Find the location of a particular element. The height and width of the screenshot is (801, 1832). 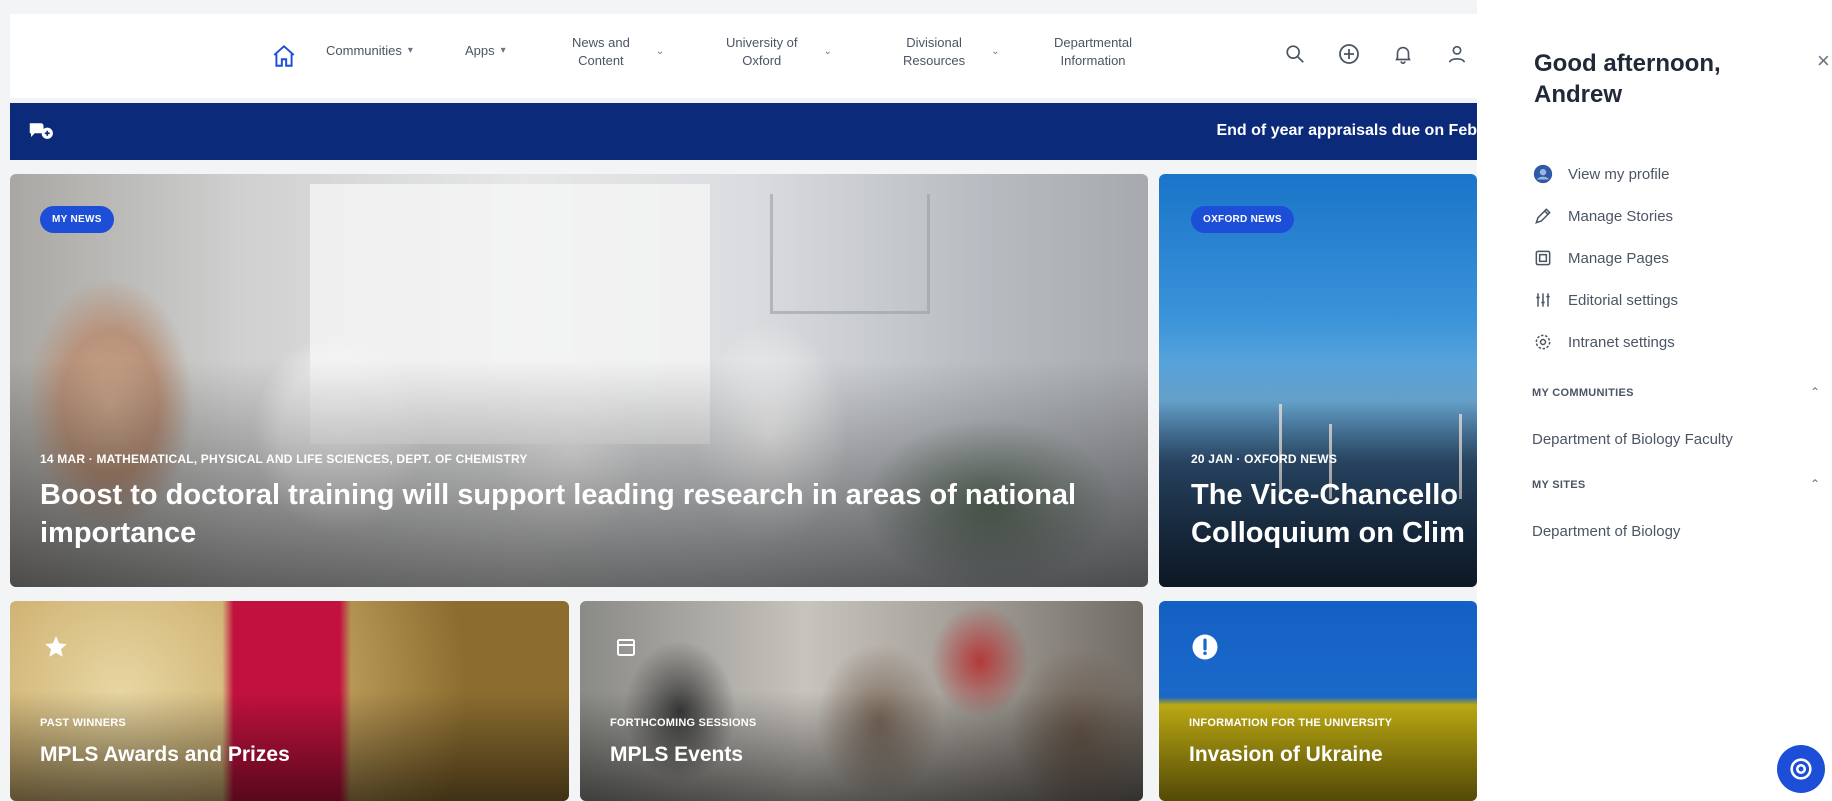

add-icon is located at coordinates (1349, 54).